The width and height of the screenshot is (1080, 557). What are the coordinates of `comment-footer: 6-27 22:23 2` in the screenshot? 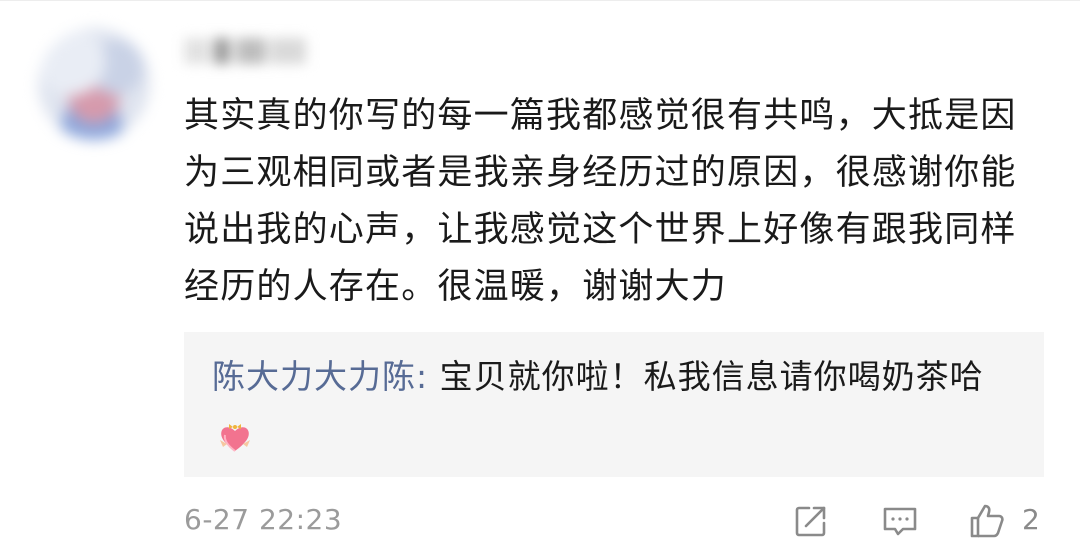 It's located at (614, 520).